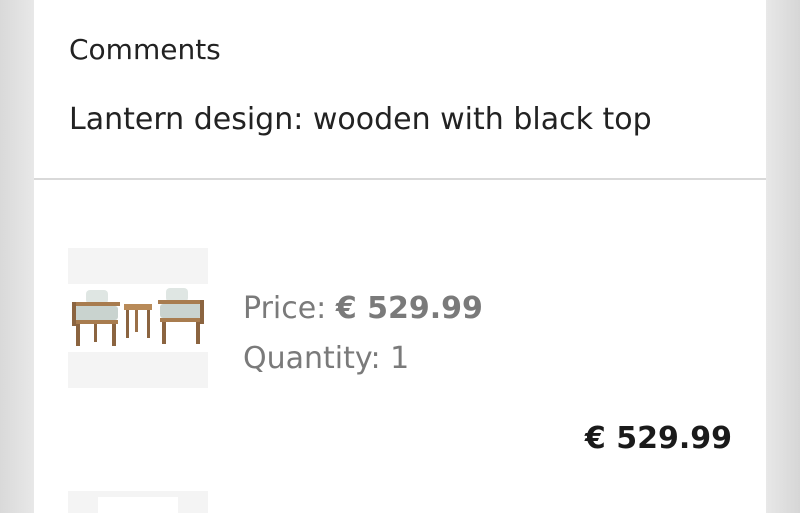 The image size is (800, 513). Describe the element at coordinates (783, 256) in the screenshot. I see `background-right` at that location.